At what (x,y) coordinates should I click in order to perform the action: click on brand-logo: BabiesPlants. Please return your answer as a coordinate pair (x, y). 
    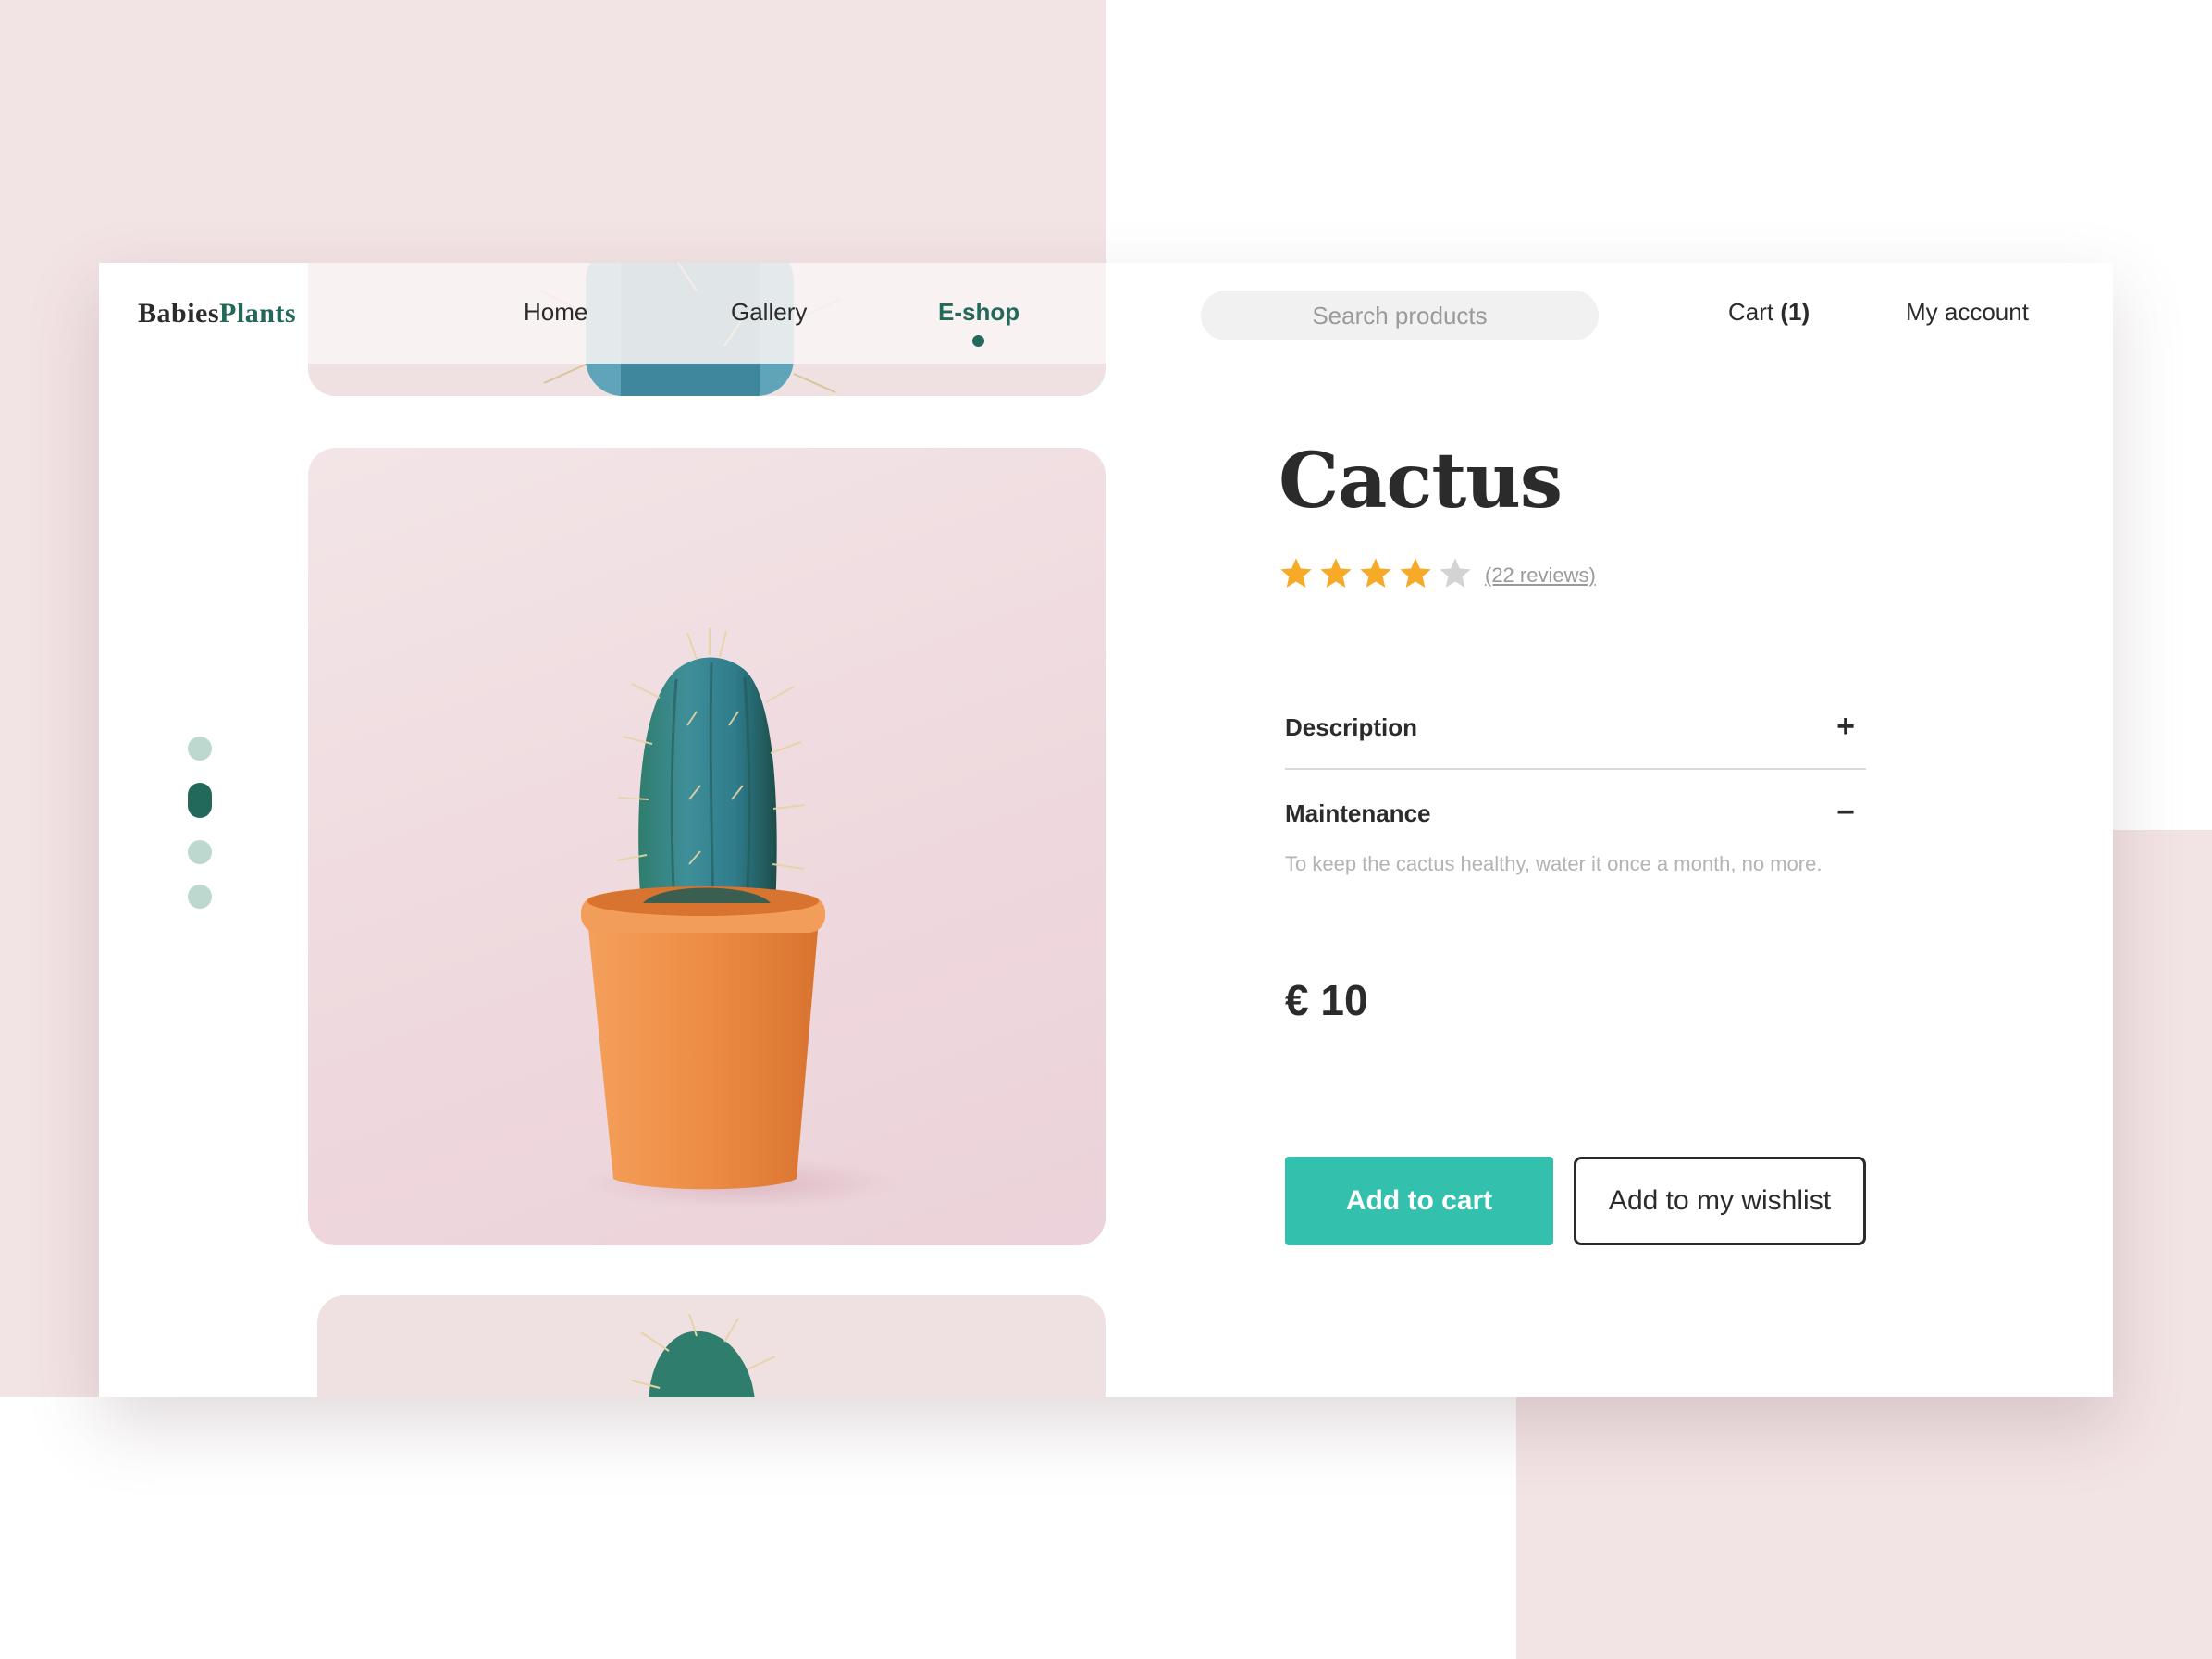
    Looking at the image, I should click on (217, 313).